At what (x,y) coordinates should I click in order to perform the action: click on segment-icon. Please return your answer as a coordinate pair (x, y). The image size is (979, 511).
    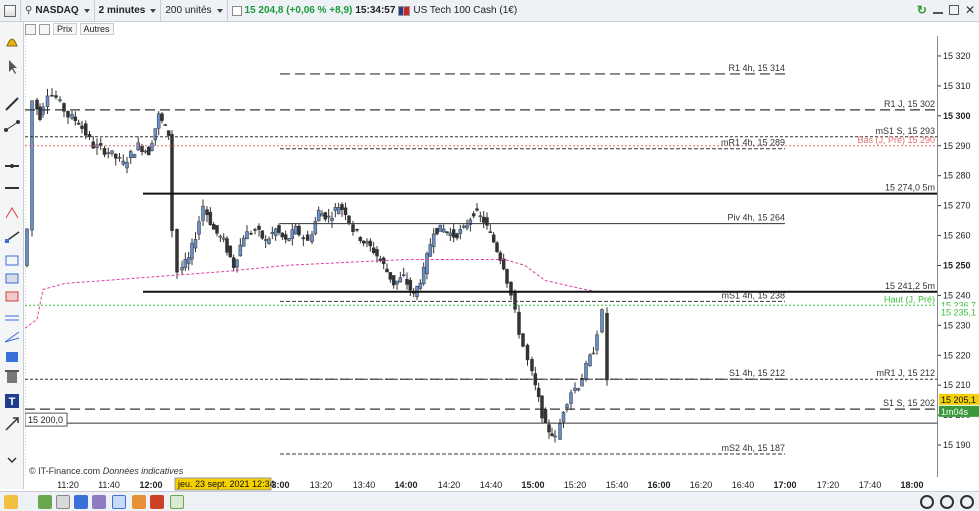
    Looking at the image, I should click on (12, 126).